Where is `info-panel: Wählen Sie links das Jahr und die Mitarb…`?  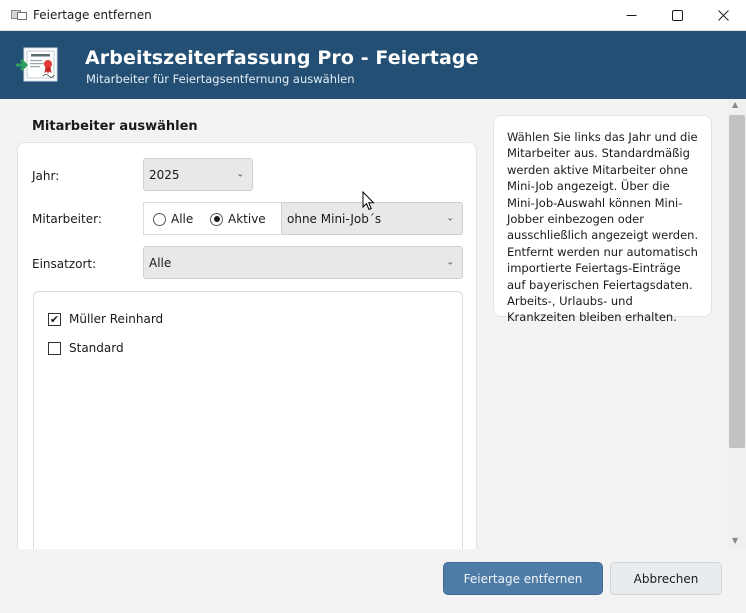
info-panel: Wählen Sie links das Jahr und die Mitarb… is located at coordinates (602, 219).